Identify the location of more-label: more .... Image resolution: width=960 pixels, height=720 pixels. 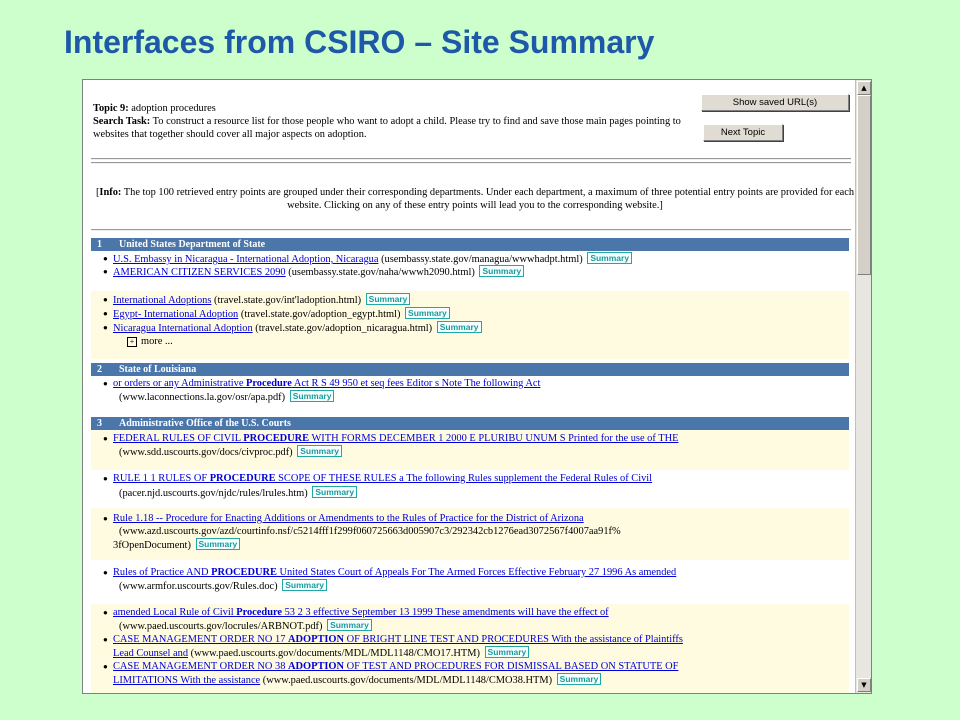
(157, 341).